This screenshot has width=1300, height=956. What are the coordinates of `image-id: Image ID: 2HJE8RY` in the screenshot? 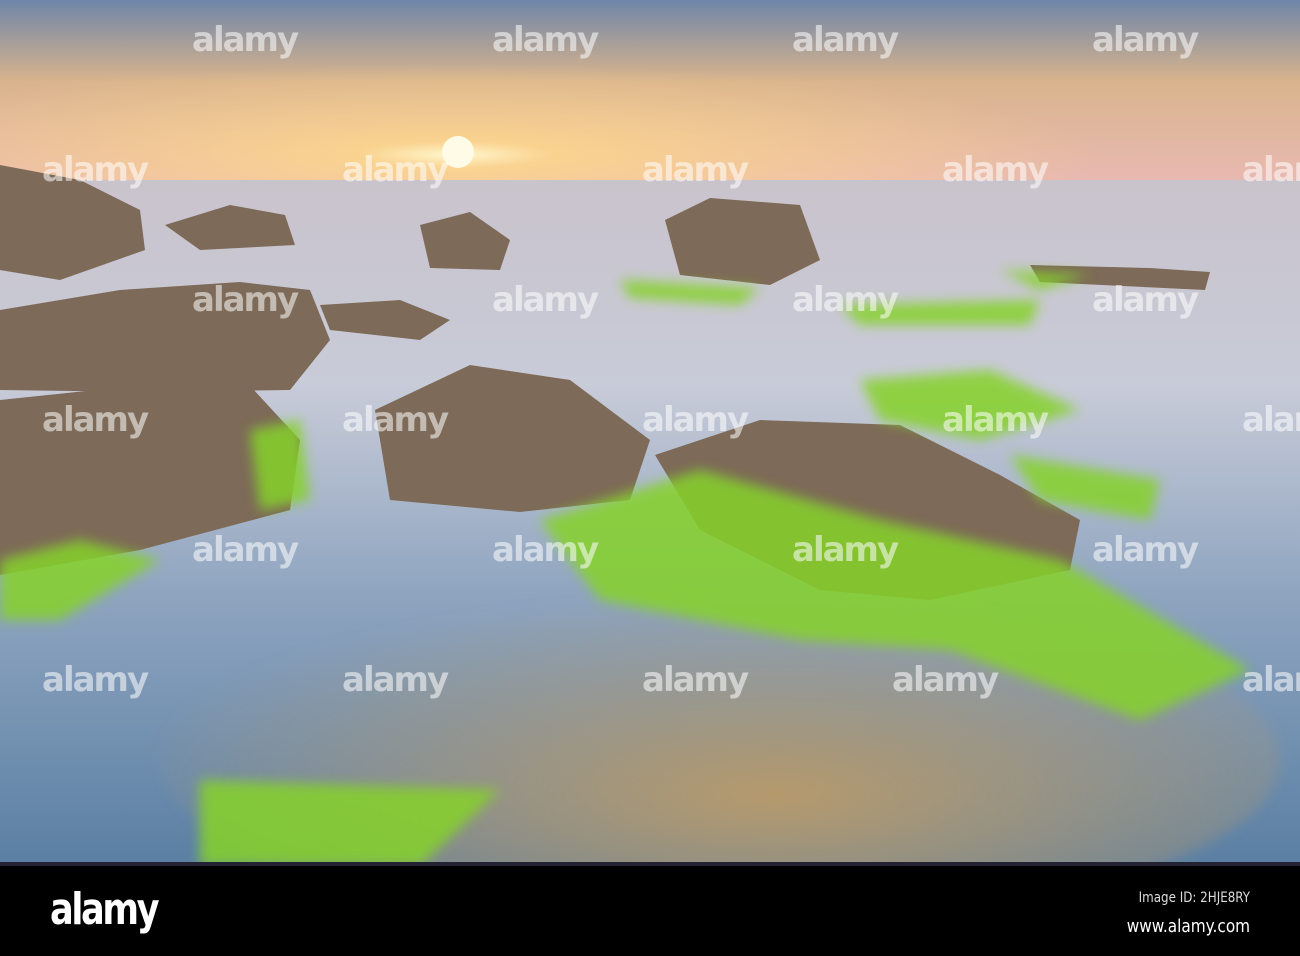 It's located at (1194, 898).